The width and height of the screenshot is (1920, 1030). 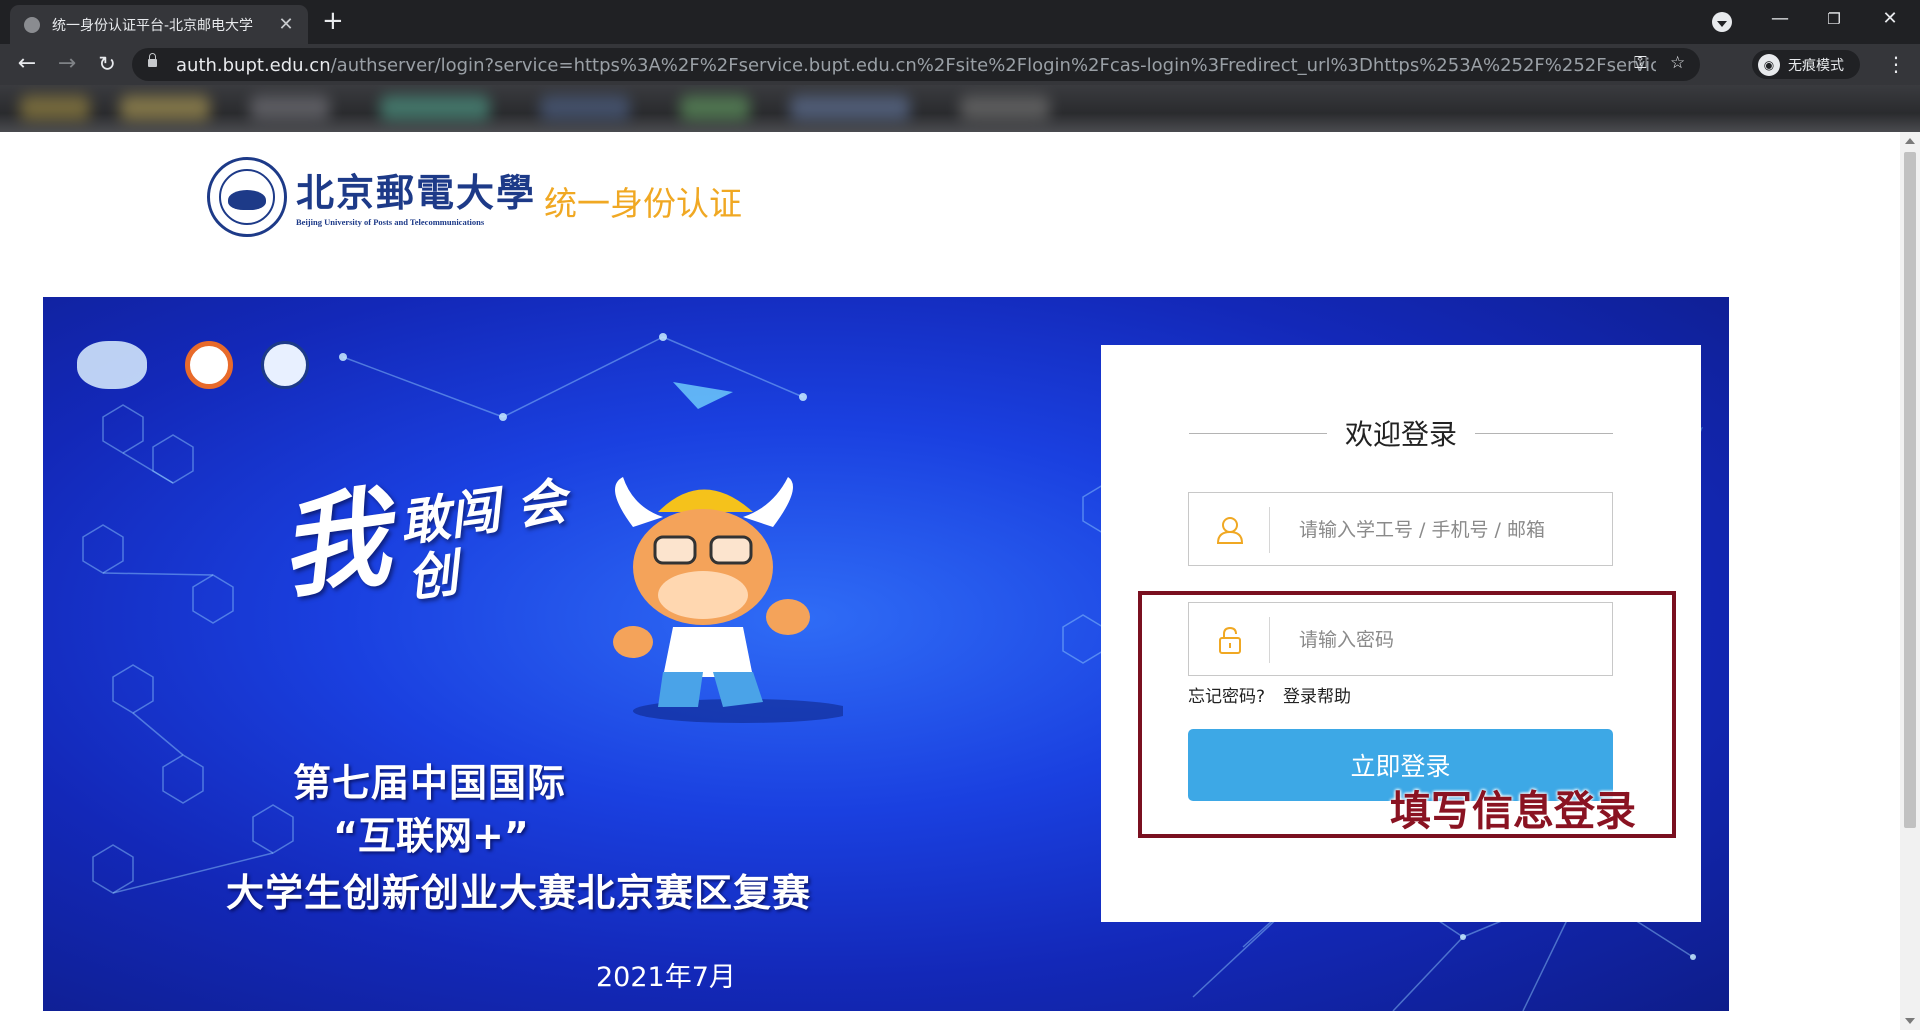 What do you see at coordinates (1910, 141) in the screenshot?
I see `scroll-up-arrow-icon` at bounding box center [1910, 141].